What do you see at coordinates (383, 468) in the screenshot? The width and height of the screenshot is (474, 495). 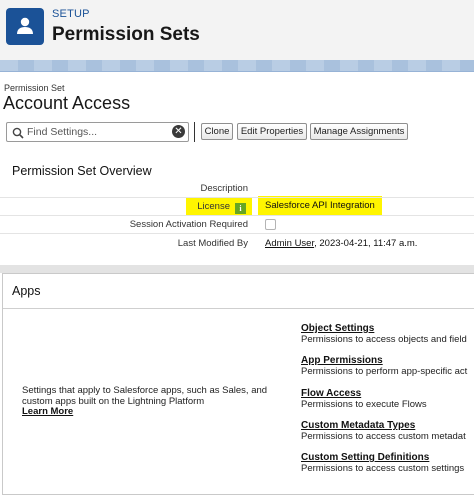 I see `custom-setting-definitions-desc: Permissions to access custom settings` at bounding box center [383, 468].